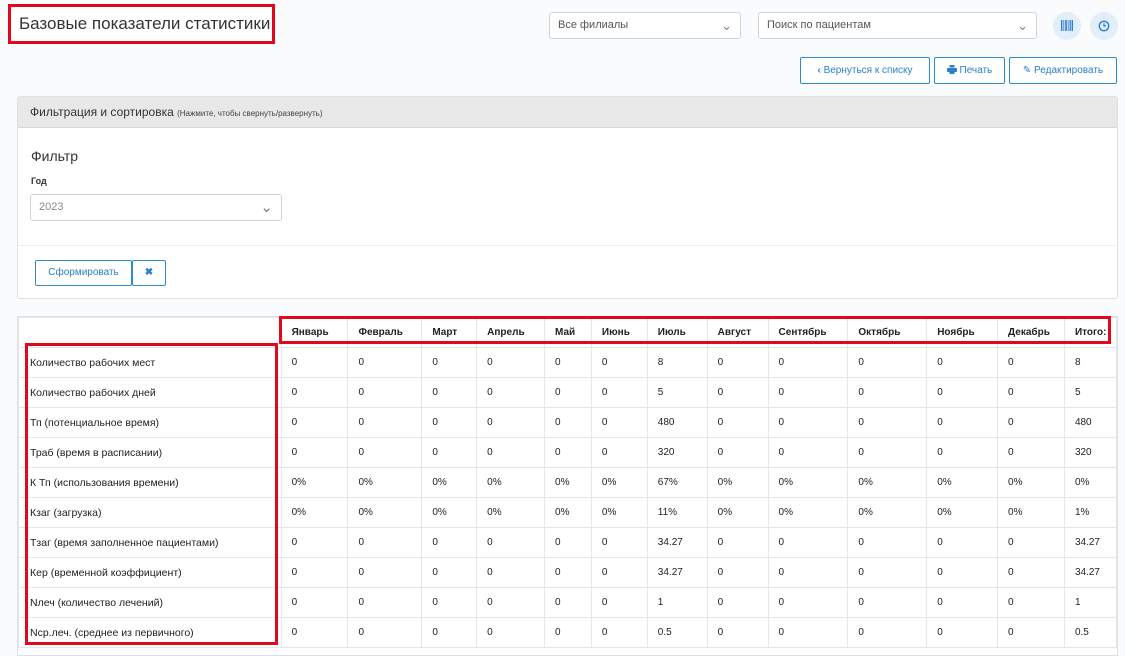 The width and height of the screenshot is (1125, 656). I want to click on clock-icon, so click(1104, 26).